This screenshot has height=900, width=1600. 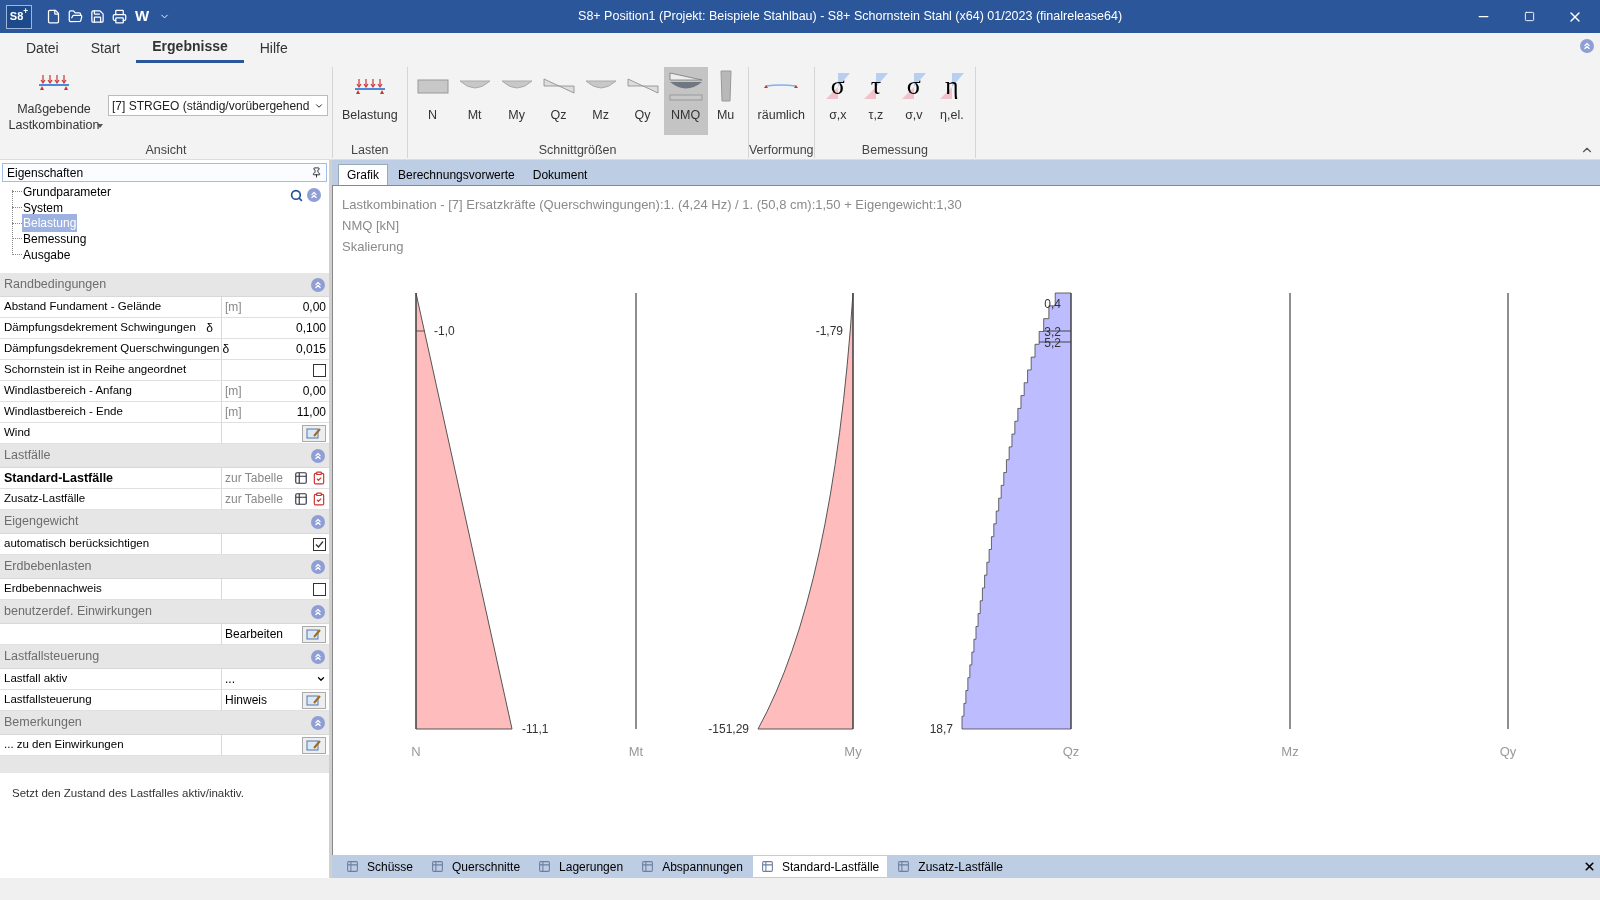 What do you see at coordinates (913, 101) in the screenshot?
I see `ribbon-button: σ σ,v` at bounding box center [913, 101].